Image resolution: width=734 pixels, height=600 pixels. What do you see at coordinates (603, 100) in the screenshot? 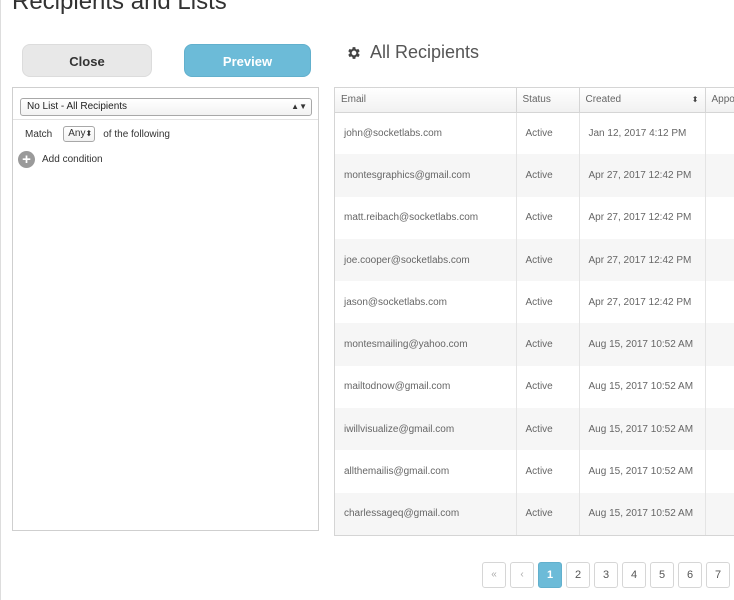
I see `column-header-created-label: Created` at bounding box center [603, 100].